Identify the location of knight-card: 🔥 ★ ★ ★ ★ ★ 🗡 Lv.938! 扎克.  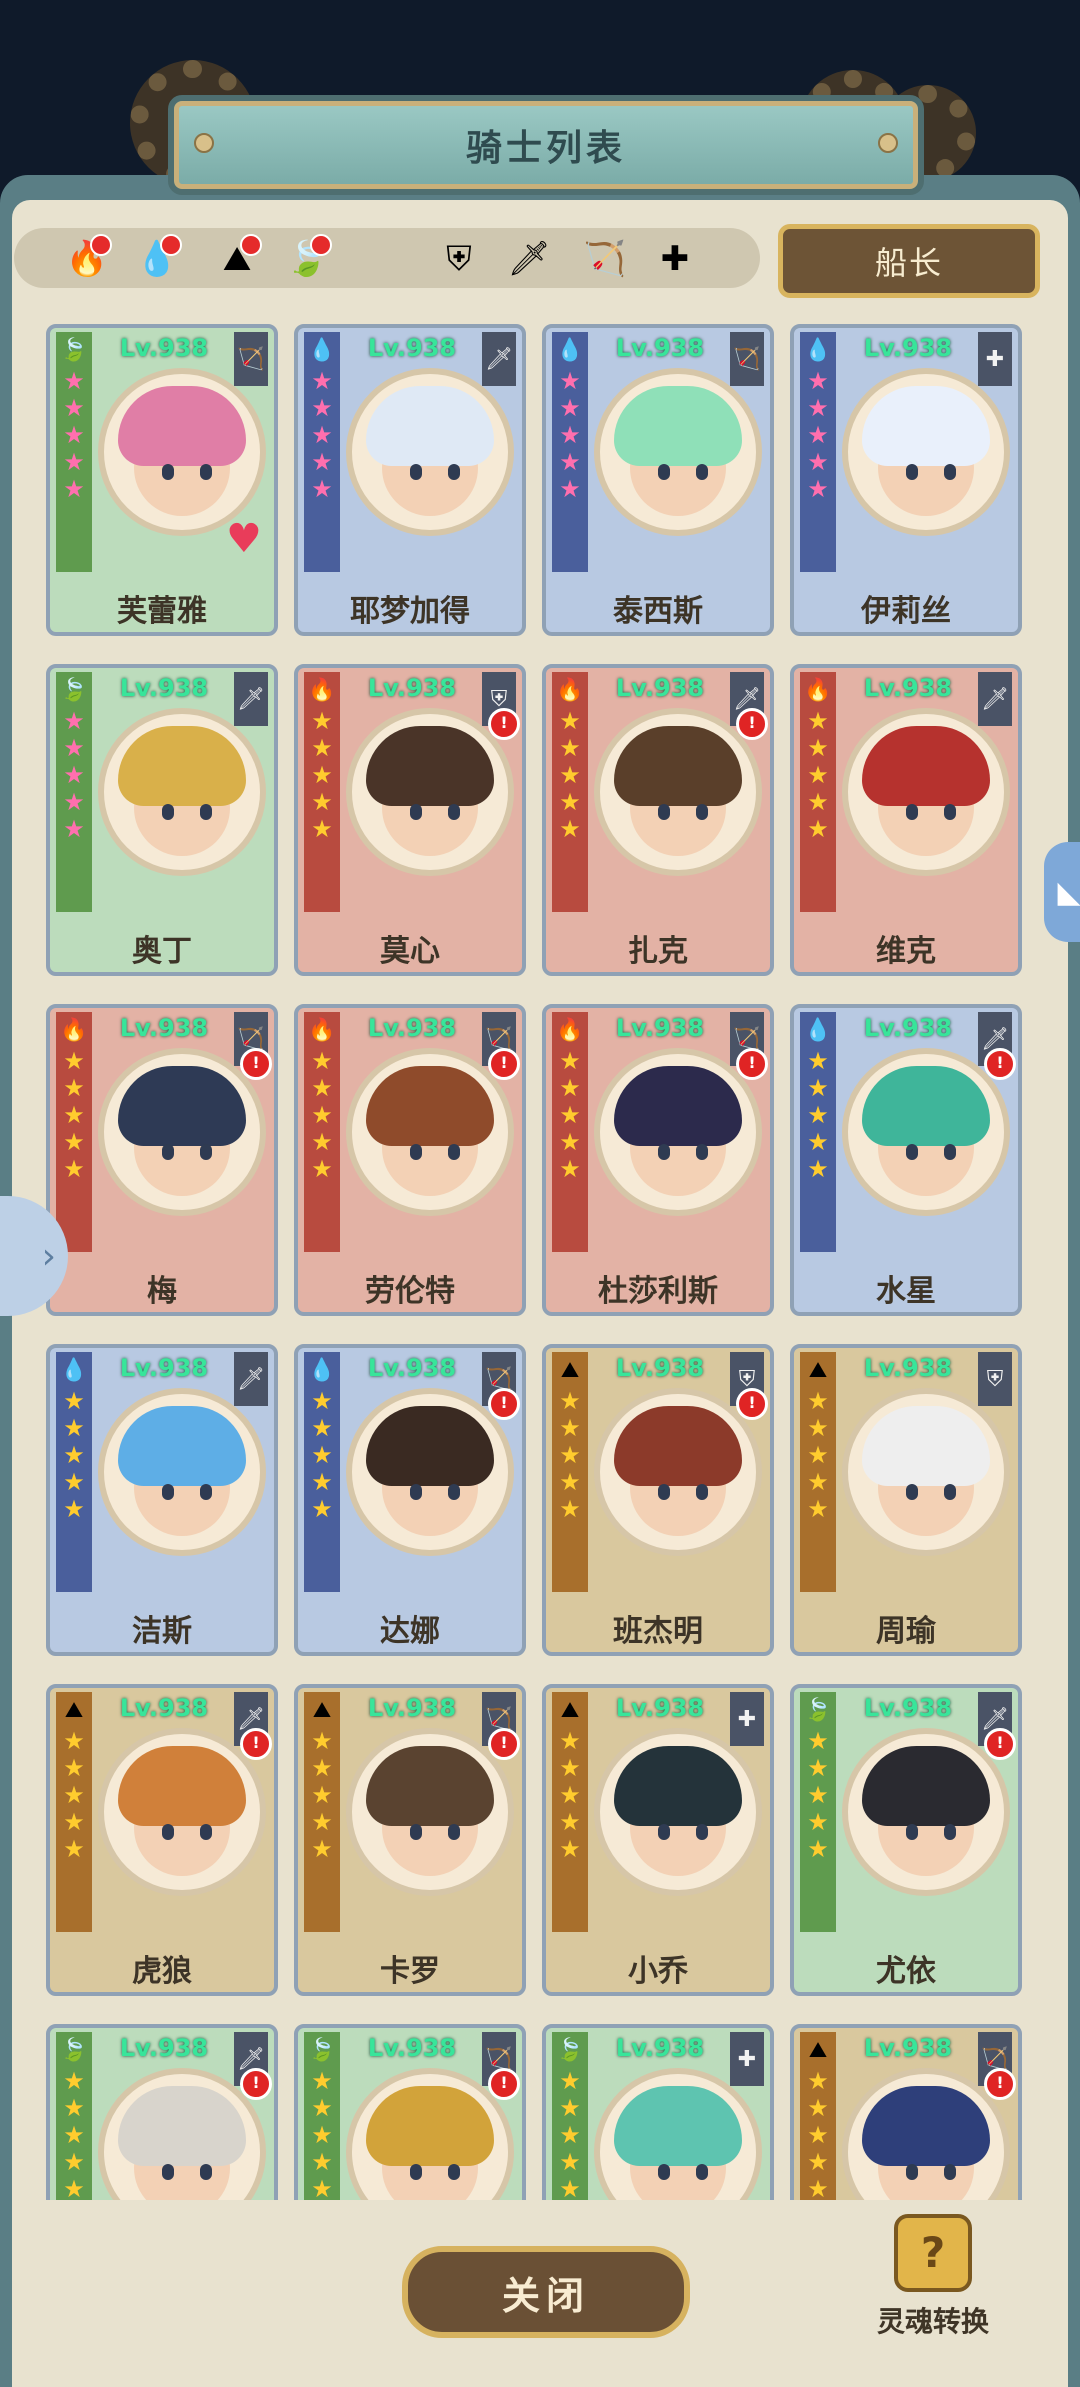
(658, 820).